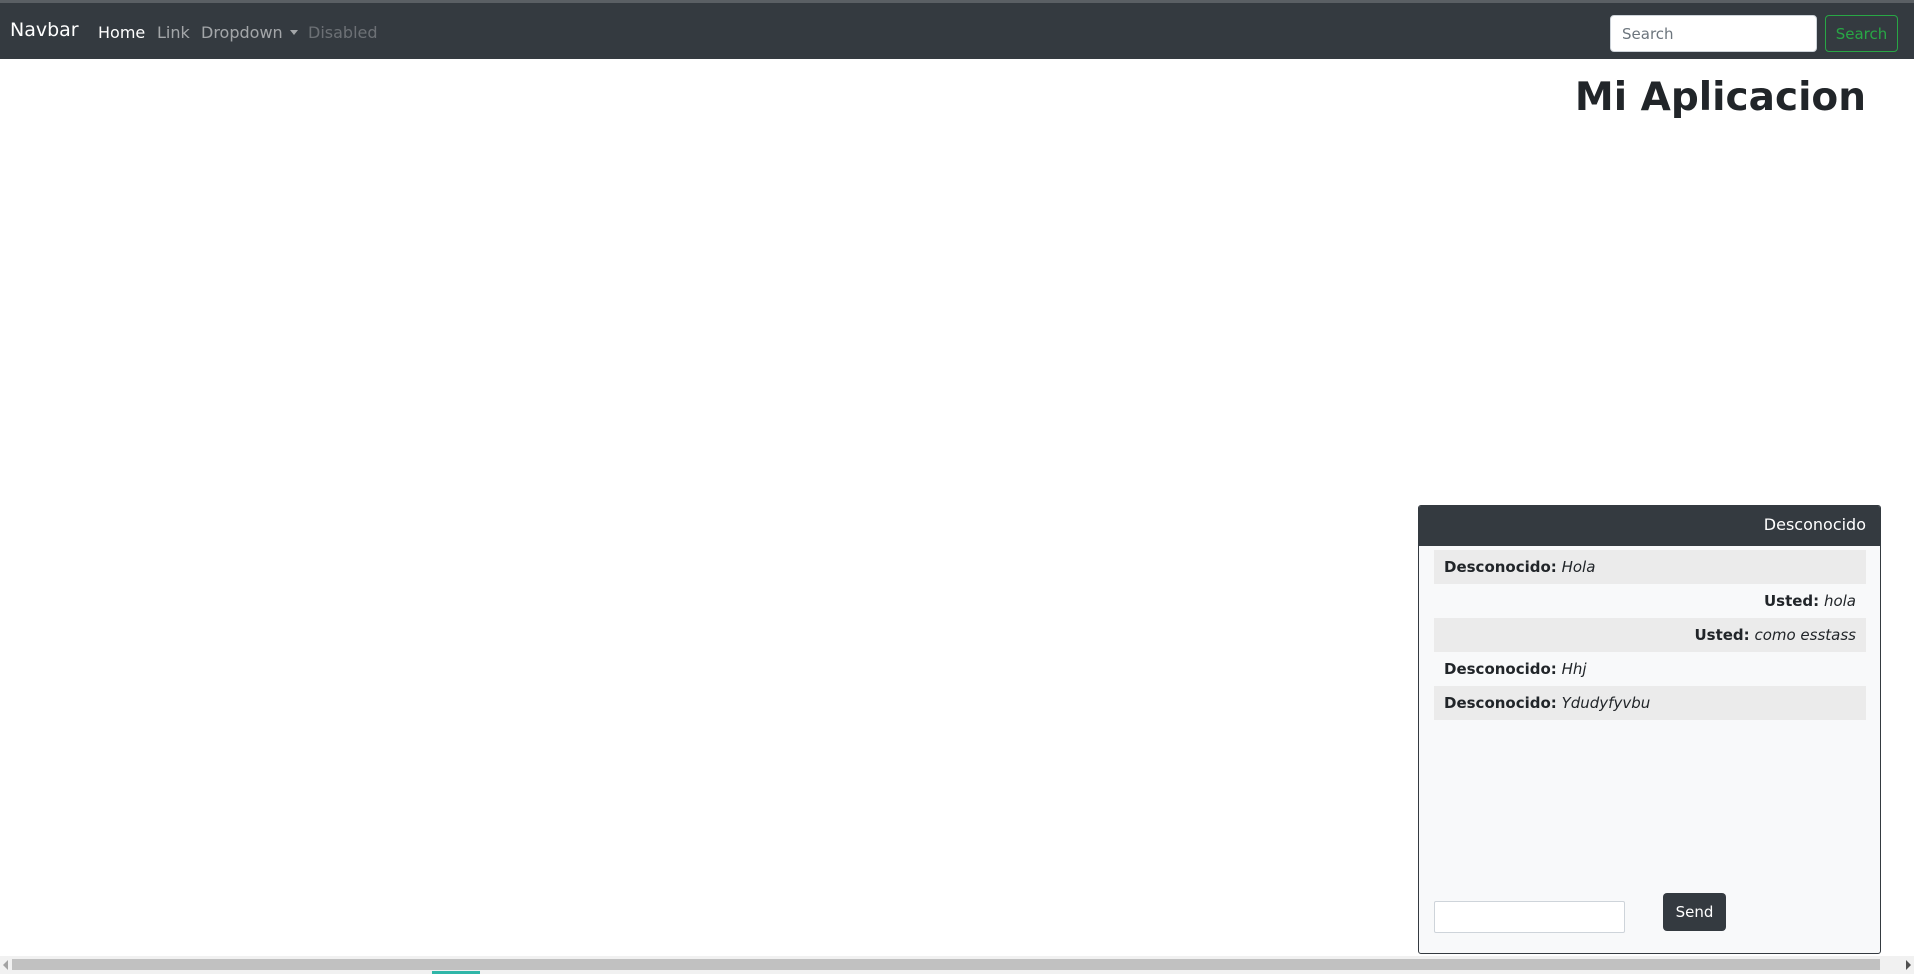 Image resolution: width=1914 pixels, height=974 pixels. What do you see at coordinates (1650, 567) in the screenshot?
I see `chat-message: Desconocido: Hola` at bounding box center [1650, 567].